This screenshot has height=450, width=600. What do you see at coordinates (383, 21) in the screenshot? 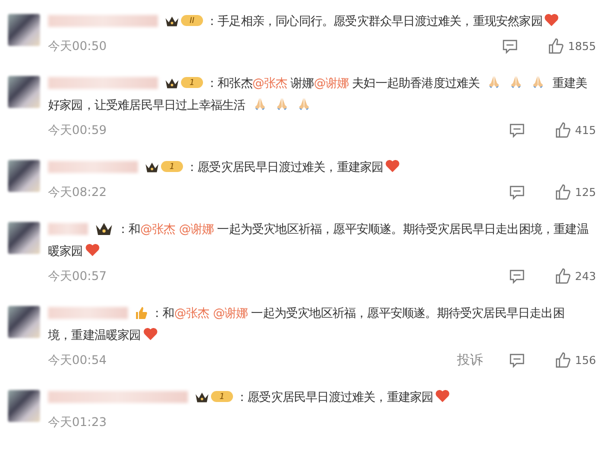
I see `comment-text: ：手足相亲，同心同行。愿受灾群众早日渡过难关，重现安然家园` at bounding box center [383, 21].